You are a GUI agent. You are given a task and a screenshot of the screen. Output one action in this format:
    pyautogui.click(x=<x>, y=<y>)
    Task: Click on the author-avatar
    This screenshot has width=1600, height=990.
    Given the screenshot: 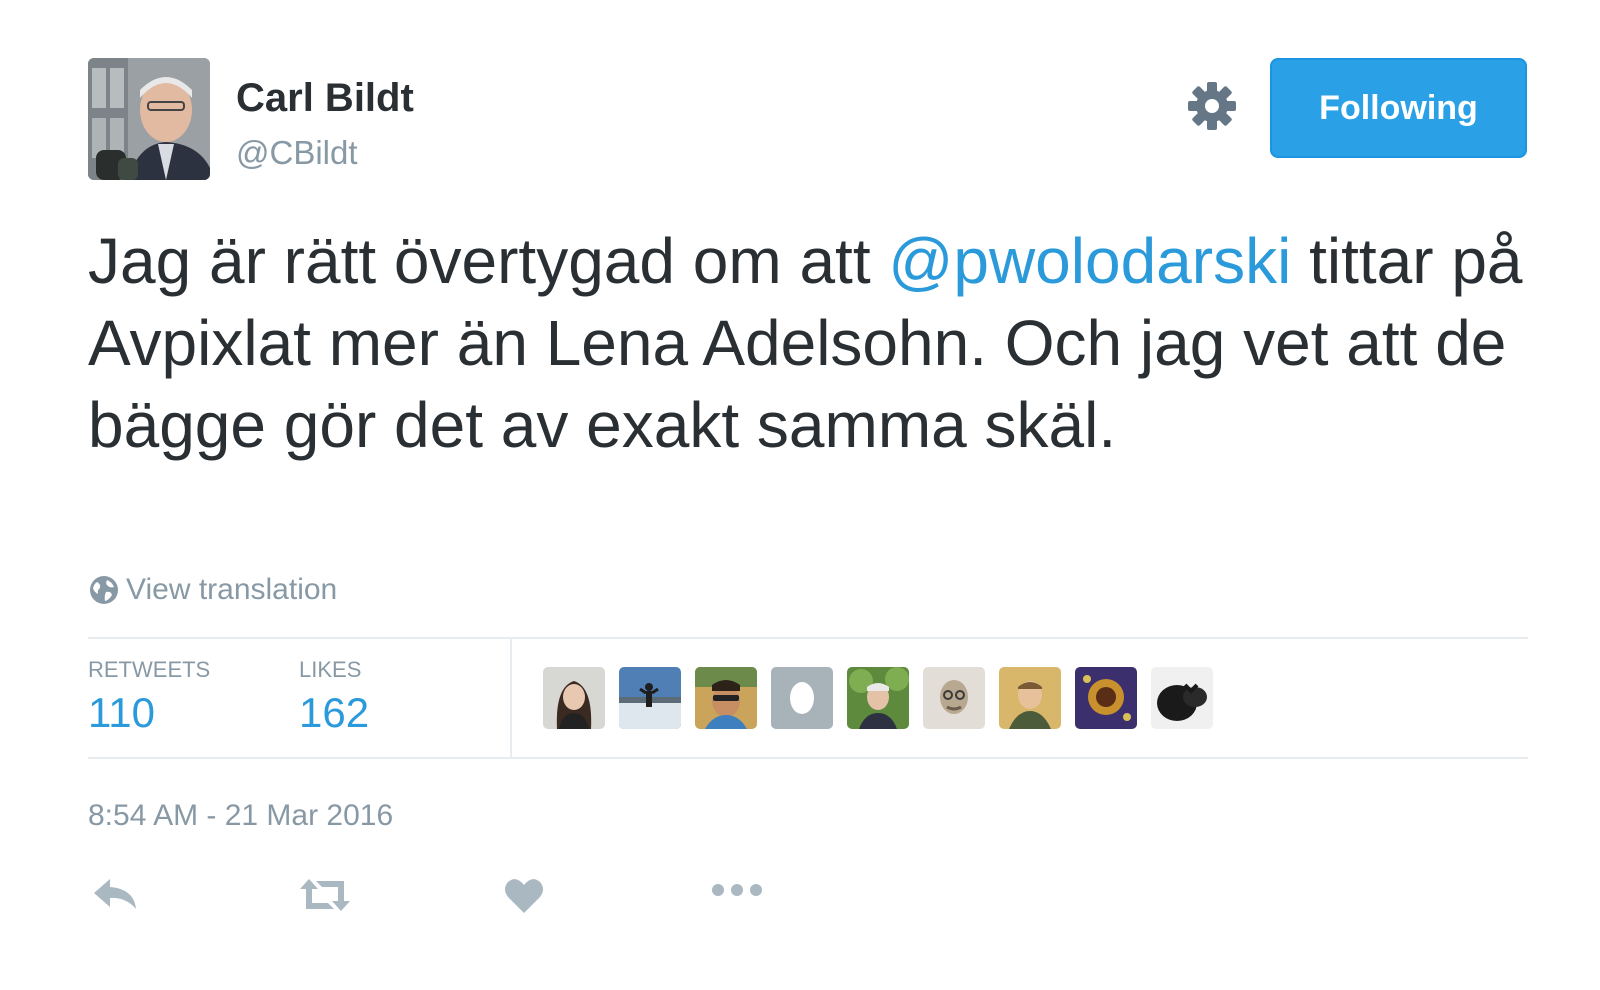 What is the action you would take?
    pyautogui.click(x=149, y=119)
    